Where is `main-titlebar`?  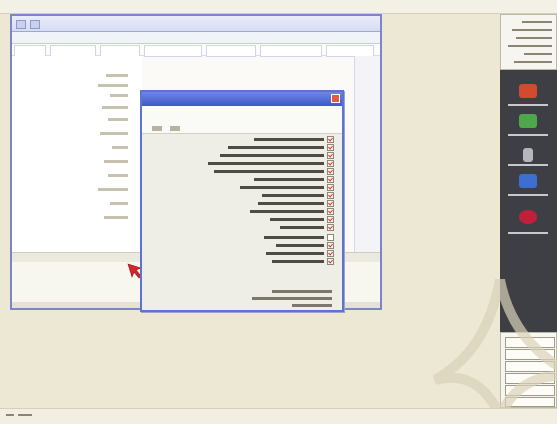 main-titlebar is located at coordinates (196, 24).